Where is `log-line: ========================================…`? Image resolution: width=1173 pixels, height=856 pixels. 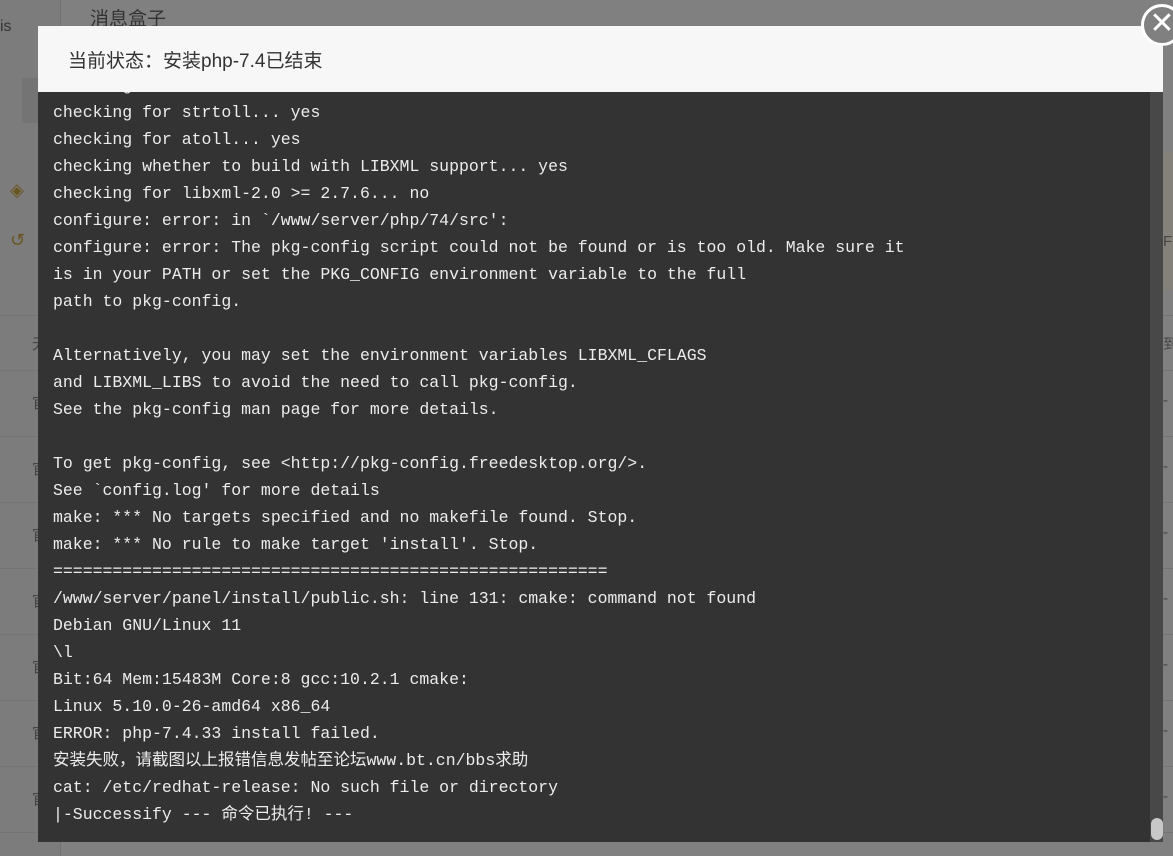
log-line: ========================================… is located at coordinates (330, 571).